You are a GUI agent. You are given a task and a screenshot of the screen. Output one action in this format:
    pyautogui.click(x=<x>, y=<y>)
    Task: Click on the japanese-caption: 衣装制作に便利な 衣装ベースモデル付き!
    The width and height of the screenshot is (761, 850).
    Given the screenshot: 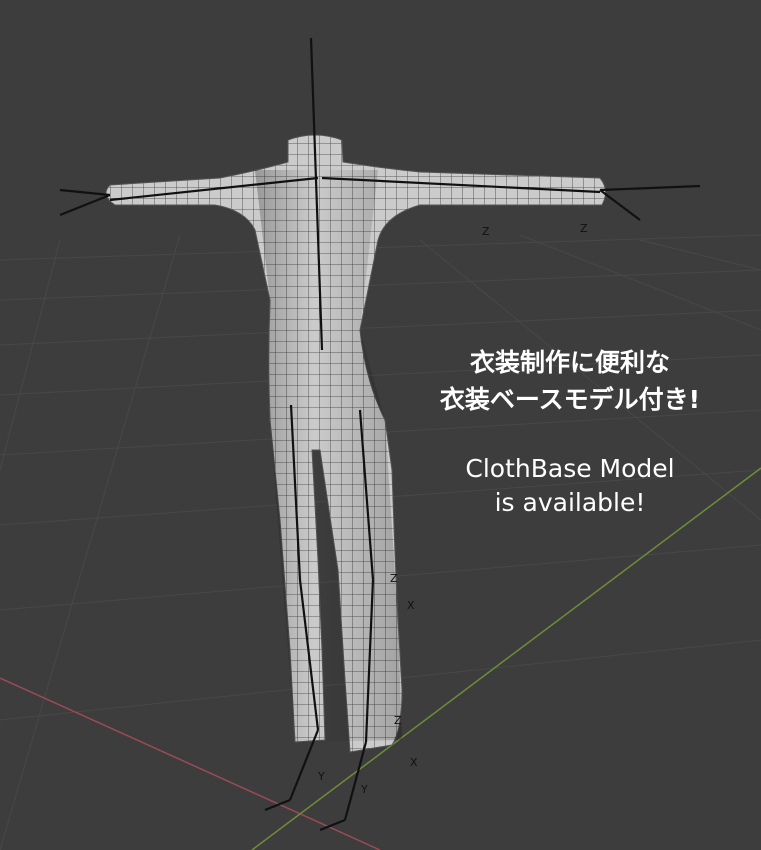 What is the action you would take?
    pyautogui.click(x=570, y=381)
    